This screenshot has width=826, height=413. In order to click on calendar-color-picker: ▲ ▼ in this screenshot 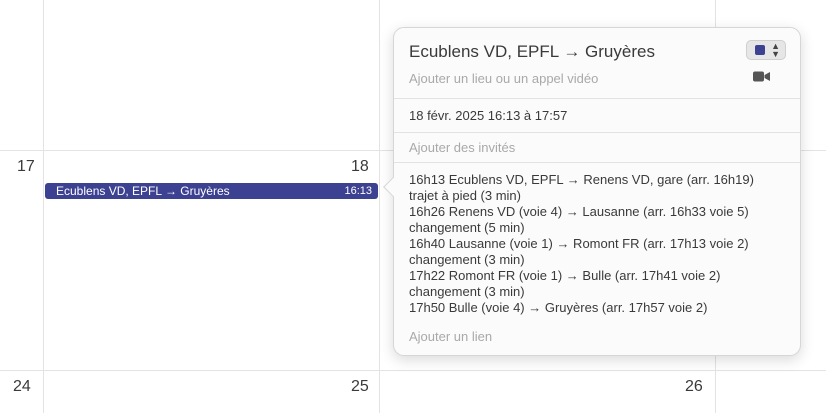, I will do `click(766, 50)`.